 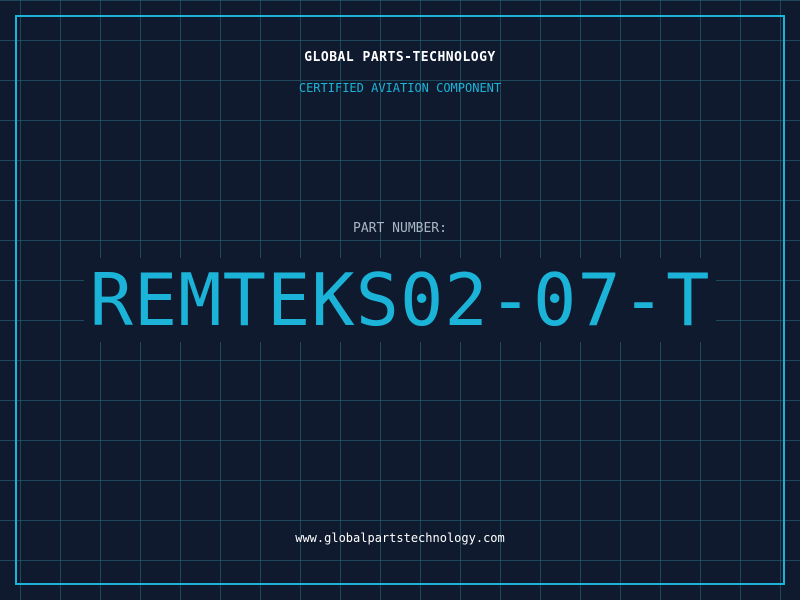 What do you see at coordinates (400, 228) in the screenshot?
I see `part-number-label: PART NUMBER:` at bounding box center [400, 228].